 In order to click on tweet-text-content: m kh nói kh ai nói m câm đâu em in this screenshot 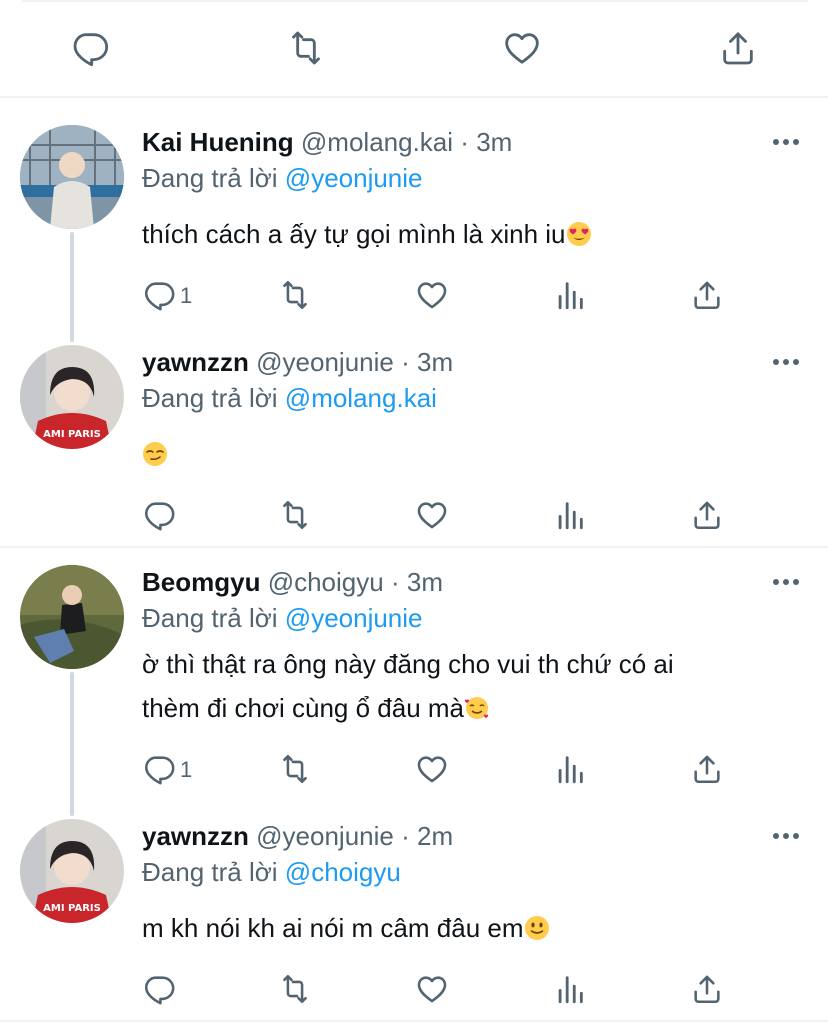, I will do `click(333, 928)`.